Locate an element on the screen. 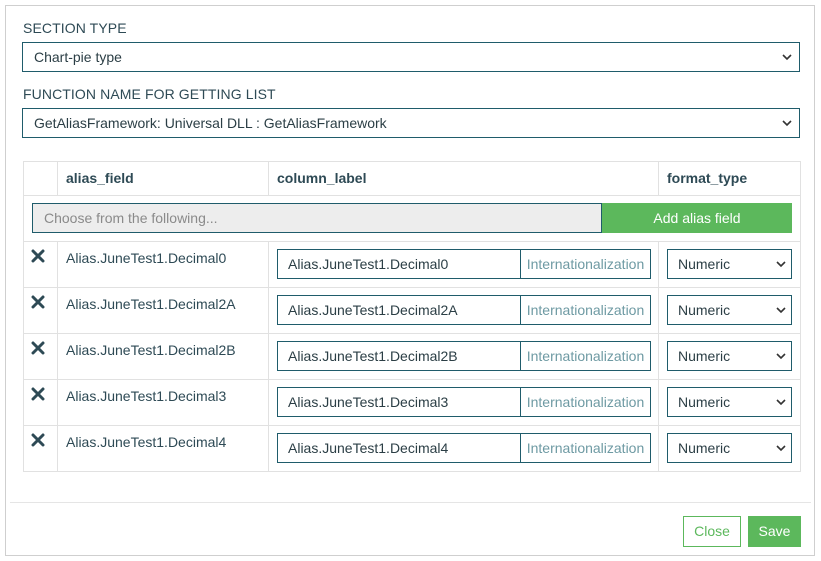 The image size is (821, 561). close-button: Close is located at coordinates (712, 531).